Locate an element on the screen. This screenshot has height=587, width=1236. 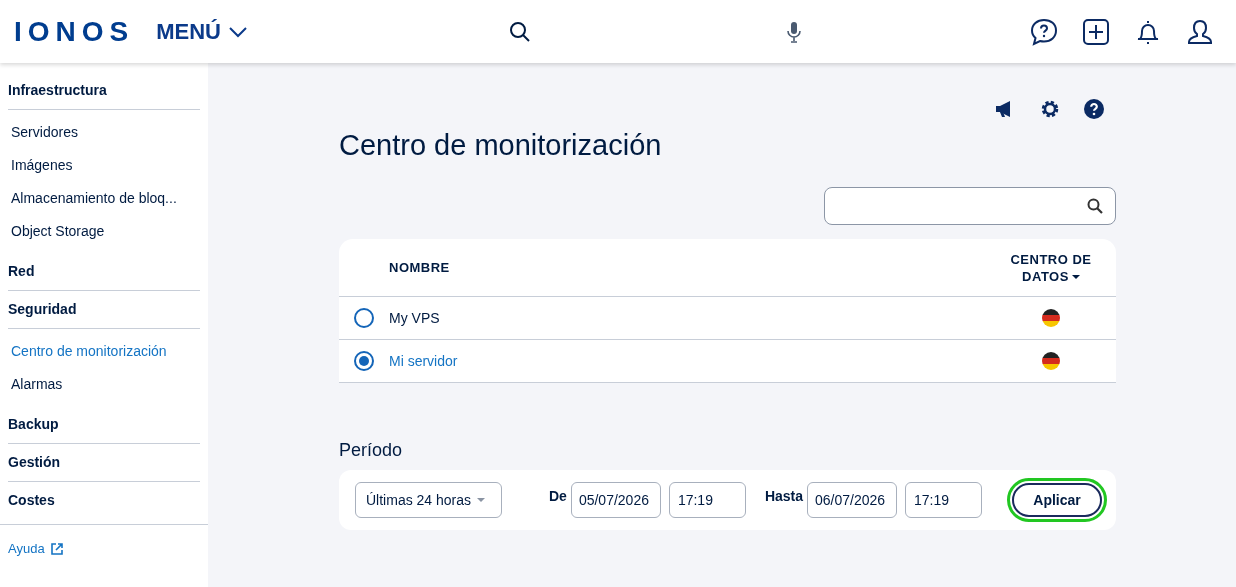
sidebar-item: Servidores is located at coordinates (104, 132).